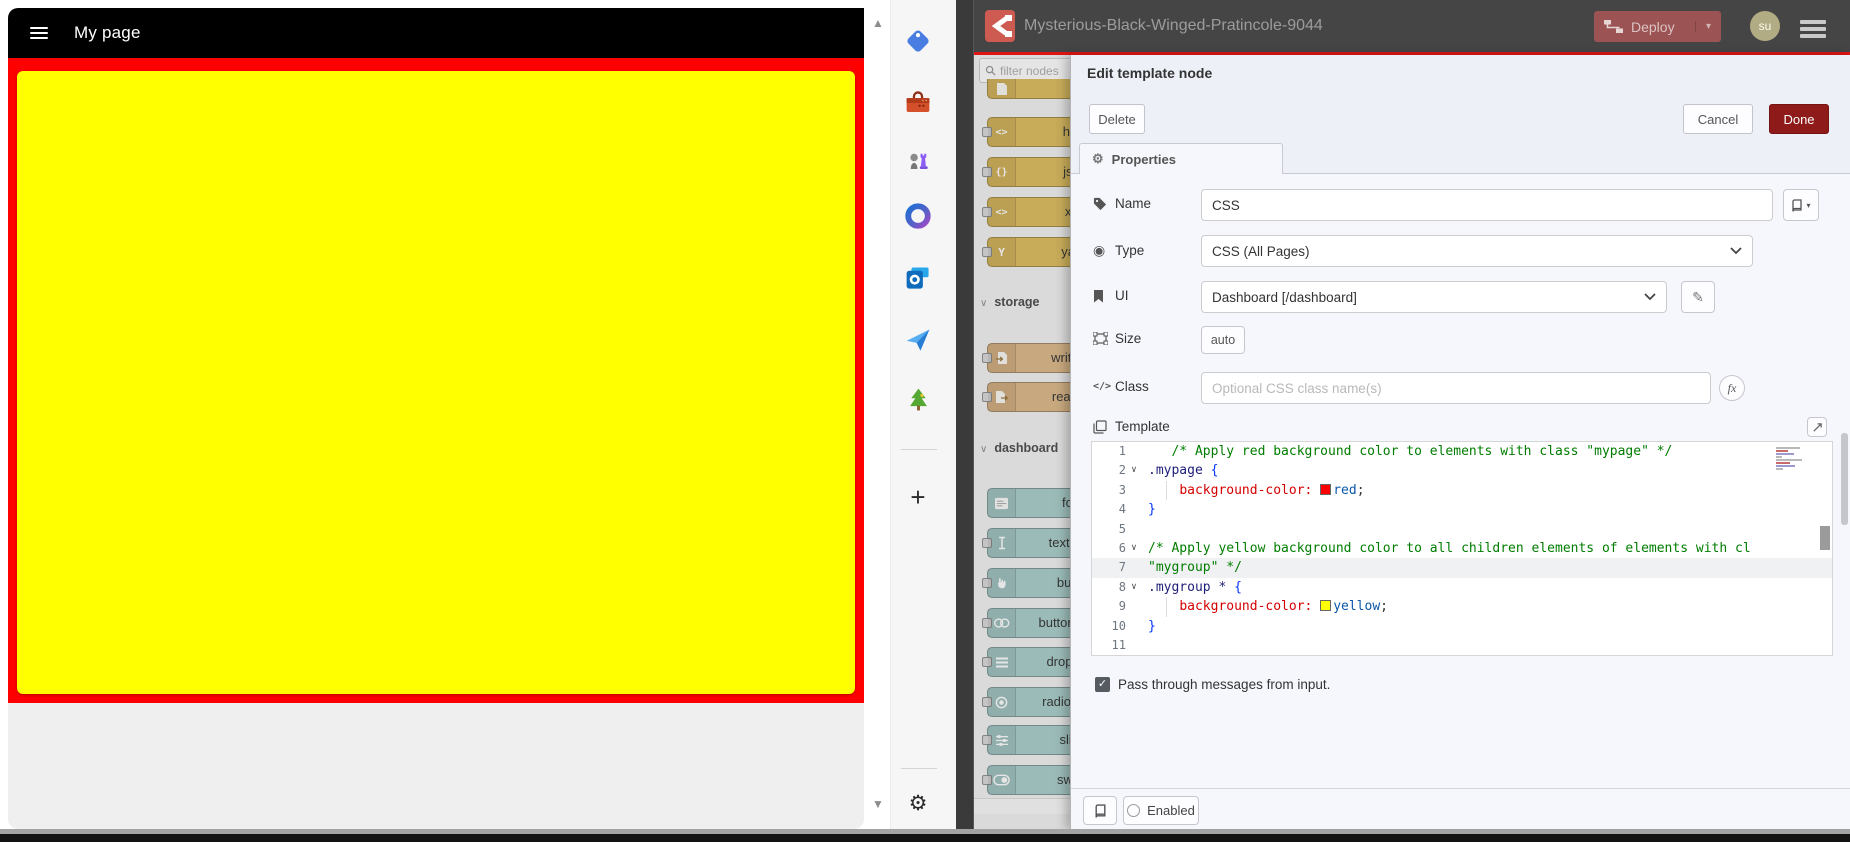 This screenshot has width=1850, height=842. Describe the element at coordinates (1099, 250) in the screenshot. I see `target-icon: ◉` at that location.